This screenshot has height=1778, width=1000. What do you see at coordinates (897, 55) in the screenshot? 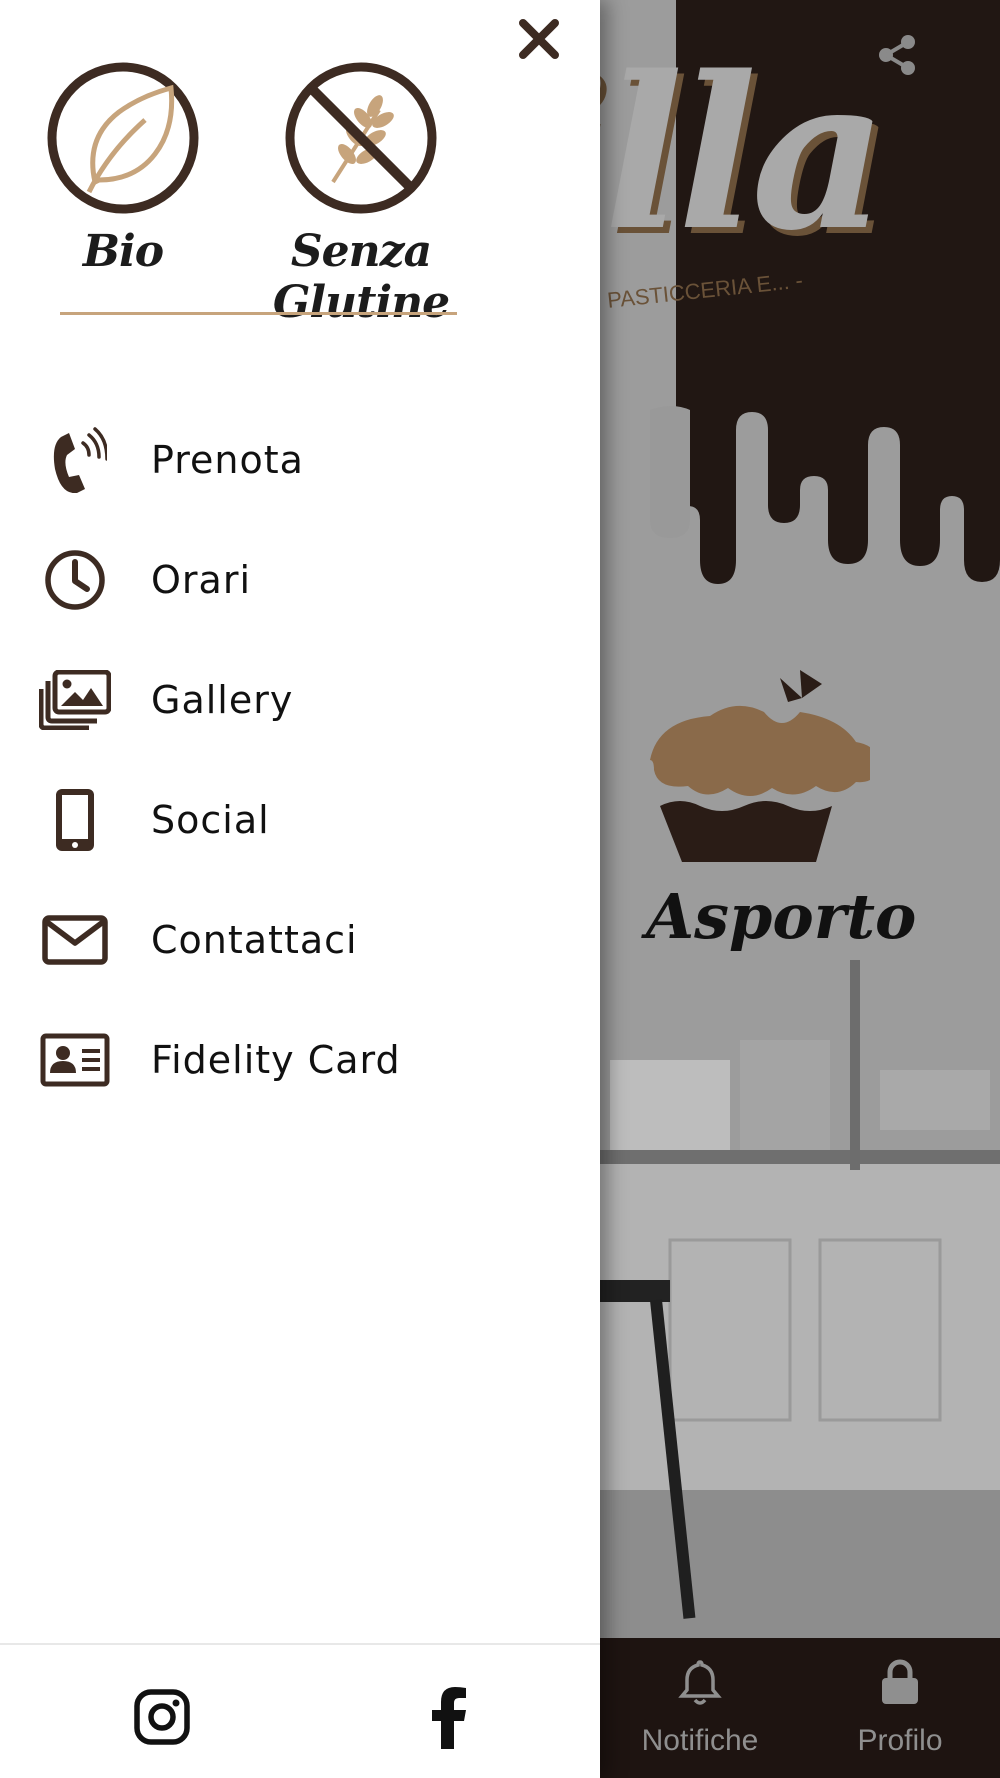
I see `share-icon` at bounding box center [897, 55].